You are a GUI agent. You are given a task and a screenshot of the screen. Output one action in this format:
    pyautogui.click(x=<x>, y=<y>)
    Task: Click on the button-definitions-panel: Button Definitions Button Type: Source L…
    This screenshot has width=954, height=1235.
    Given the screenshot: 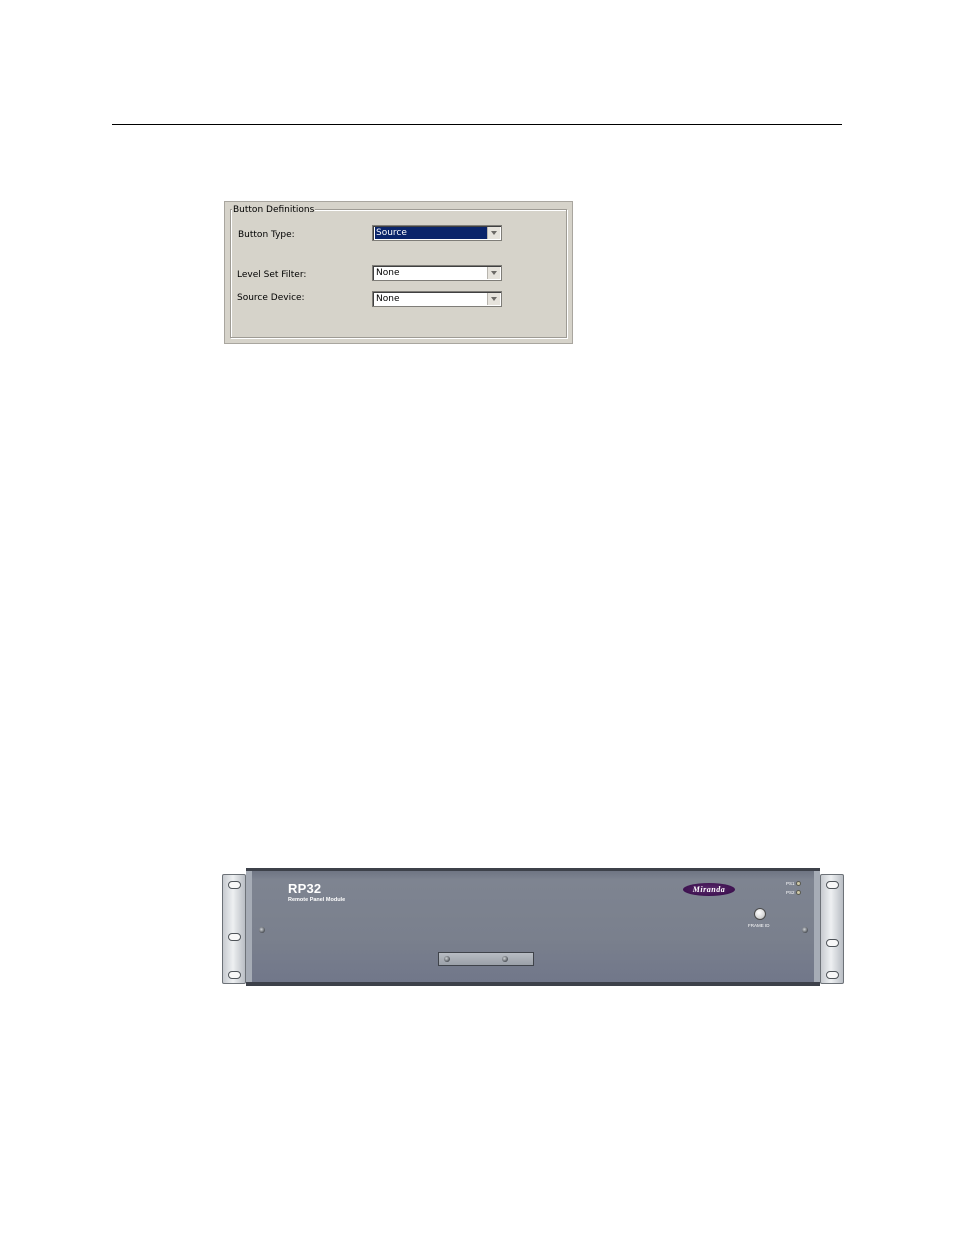 What is the action you would take?
    pyautogui.click(x=398, y=272)
    